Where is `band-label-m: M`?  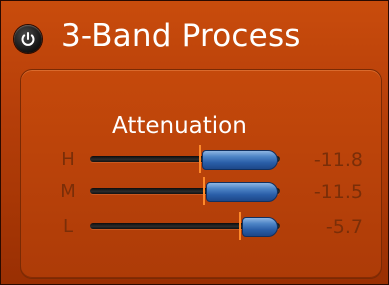
band-label-m: M is located at coordinates (68, 191).